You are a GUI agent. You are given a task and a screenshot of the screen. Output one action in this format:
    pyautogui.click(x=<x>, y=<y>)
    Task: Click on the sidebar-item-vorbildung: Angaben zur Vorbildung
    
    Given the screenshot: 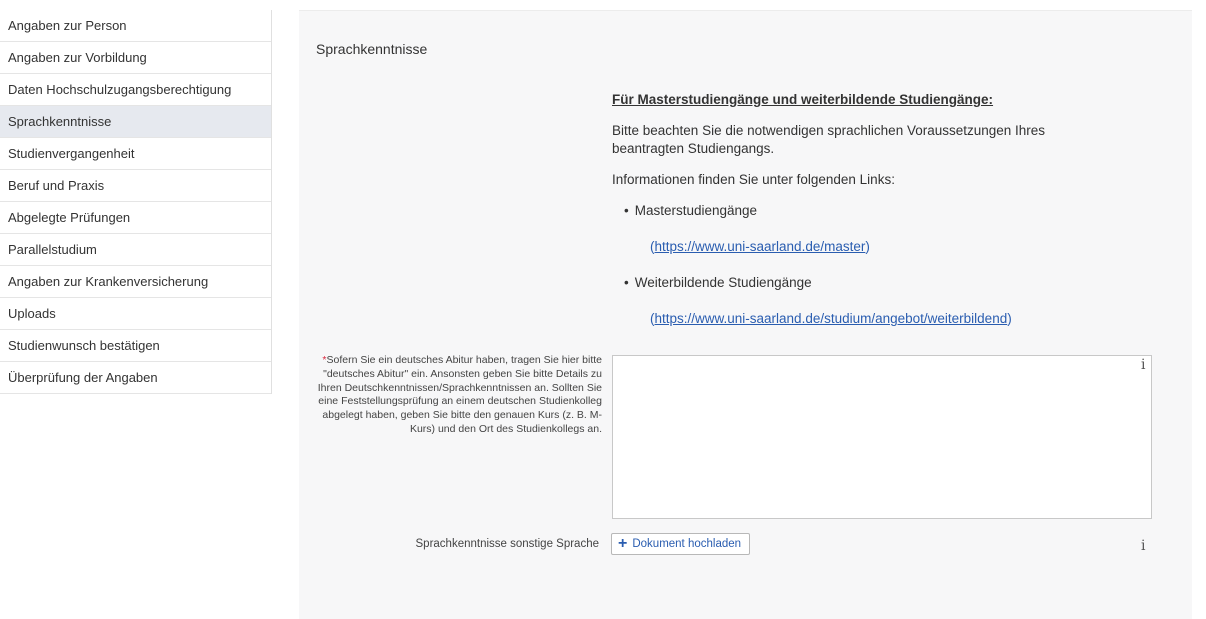 What is the action you would take?
    pyautogui.click(x=135, y=58)
    